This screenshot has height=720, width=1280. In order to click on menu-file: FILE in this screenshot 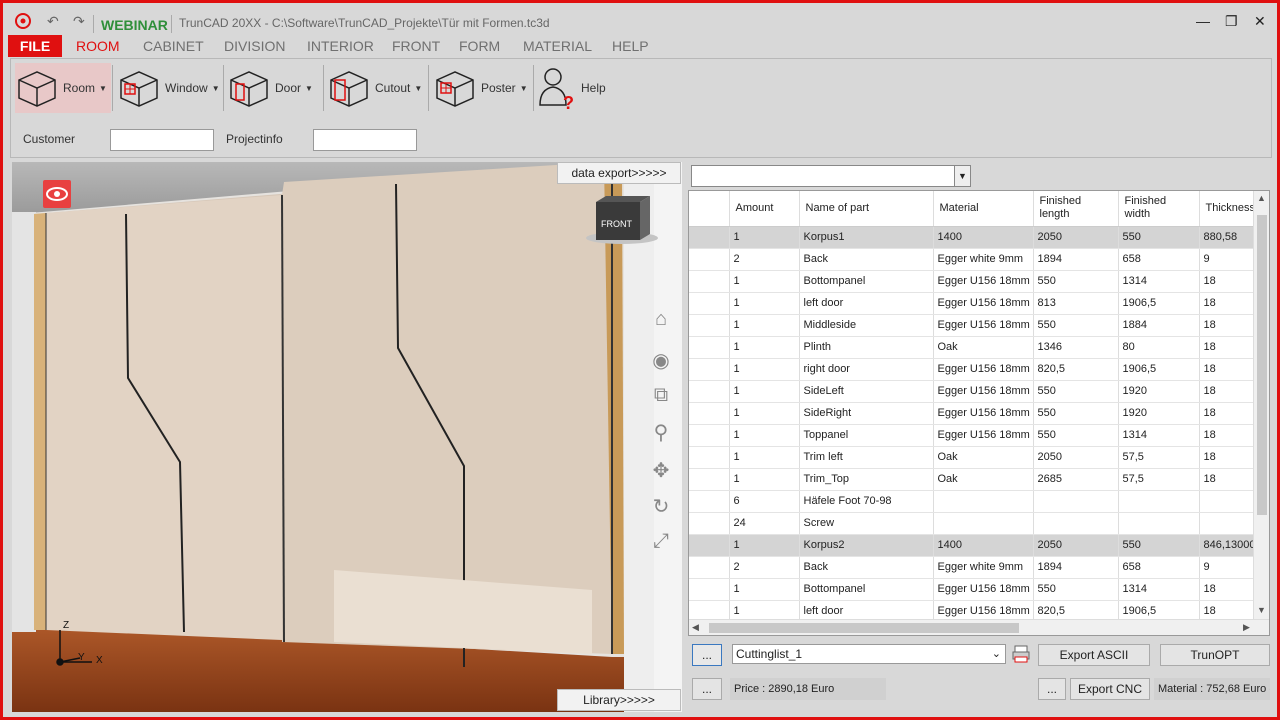, I will do `click(35, 46)`.